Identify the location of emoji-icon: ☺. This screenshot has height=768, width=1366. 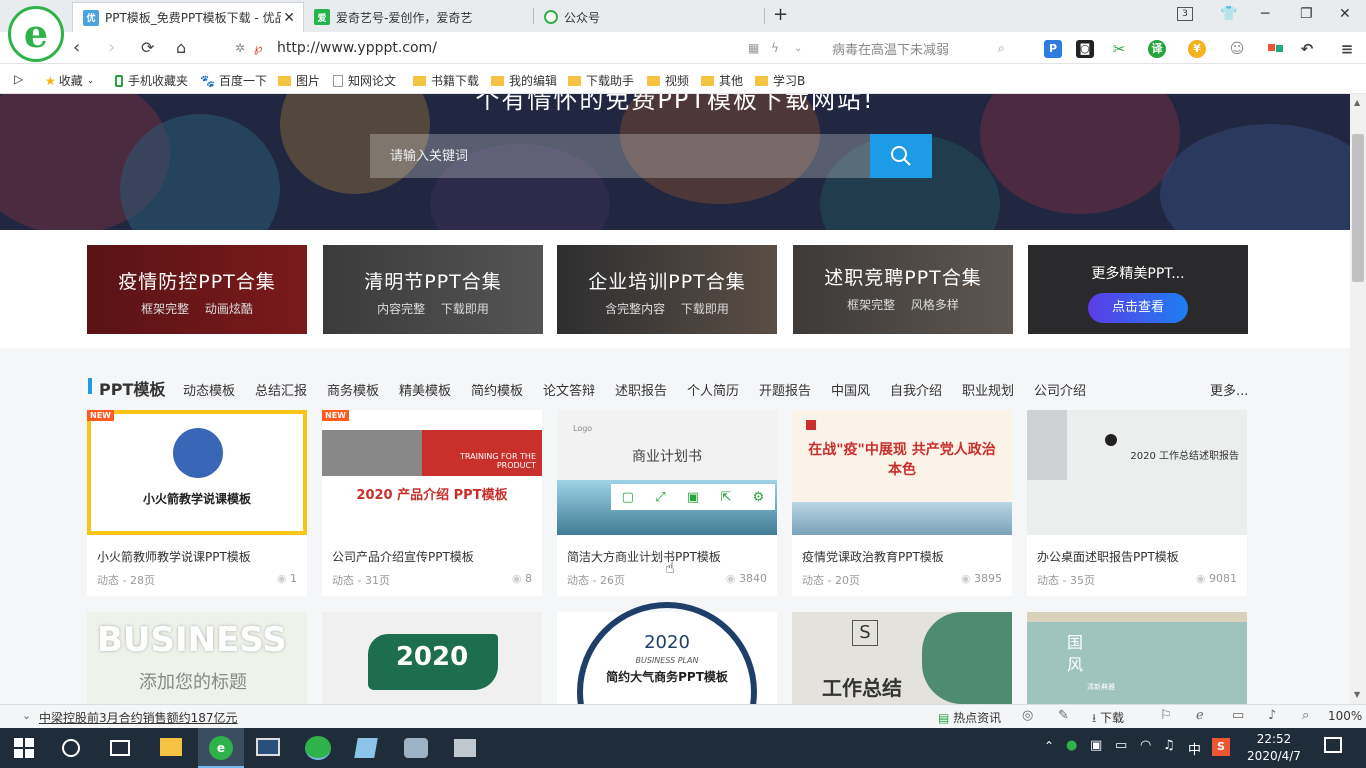
(1237, 49).